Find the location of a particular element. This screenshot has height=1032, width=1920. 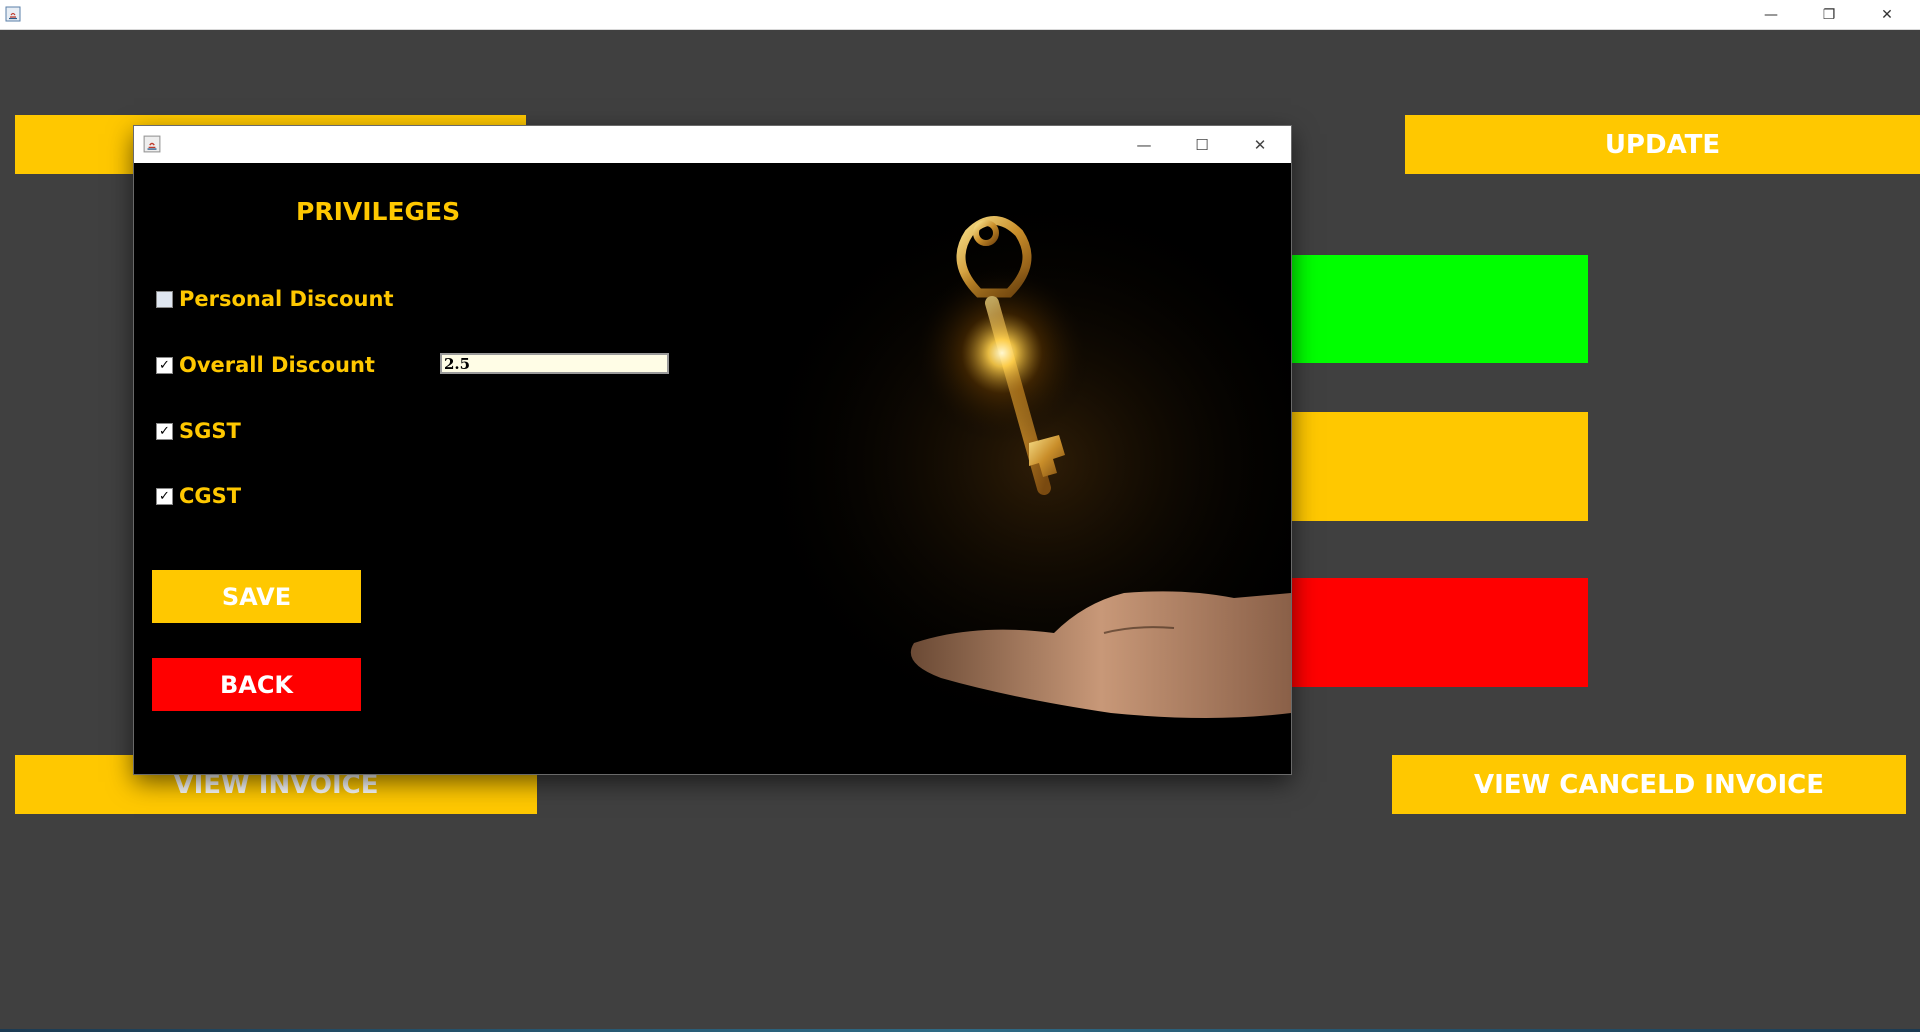

personal-discount-option: Personal Discount is located at coordinates (275, 299).